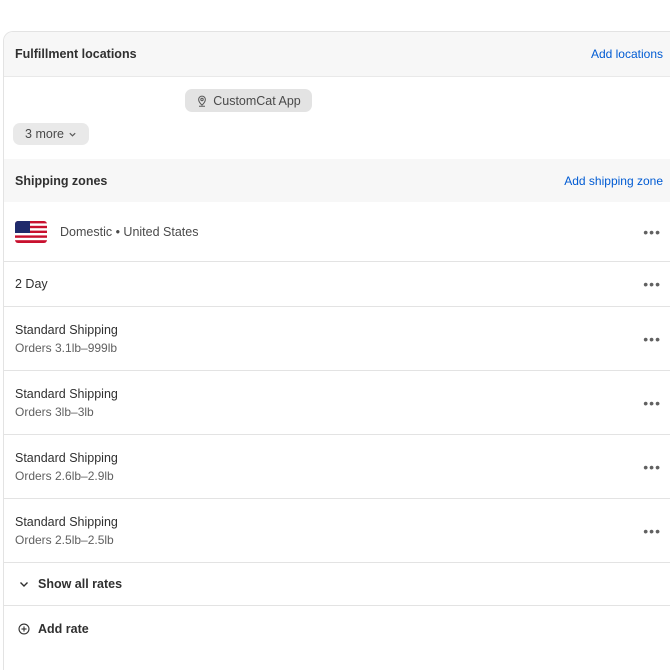  Describe the element at coordinates (31, 284) in the screenshot. I see `rate-name: 2 Day` at that location.